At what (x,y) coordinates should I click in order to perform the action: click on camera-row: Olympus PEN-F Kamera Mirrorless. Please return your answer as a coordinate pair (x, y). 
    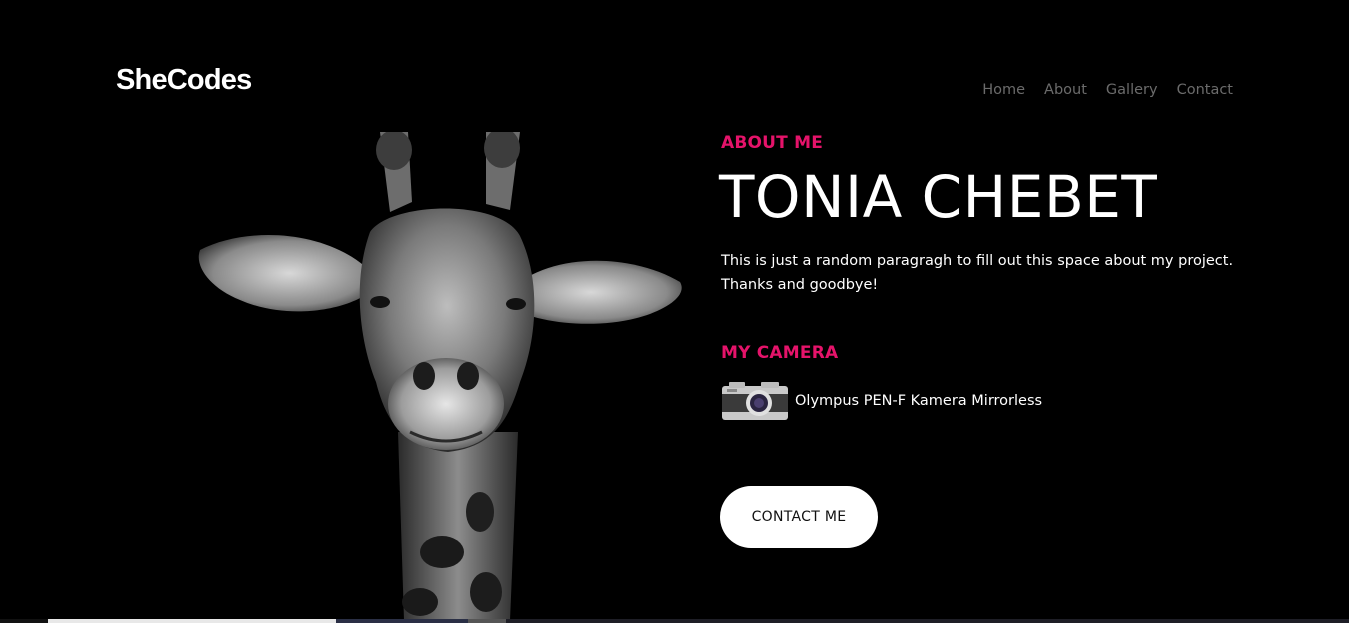
    Looking at the image, I should click on (881, 401).